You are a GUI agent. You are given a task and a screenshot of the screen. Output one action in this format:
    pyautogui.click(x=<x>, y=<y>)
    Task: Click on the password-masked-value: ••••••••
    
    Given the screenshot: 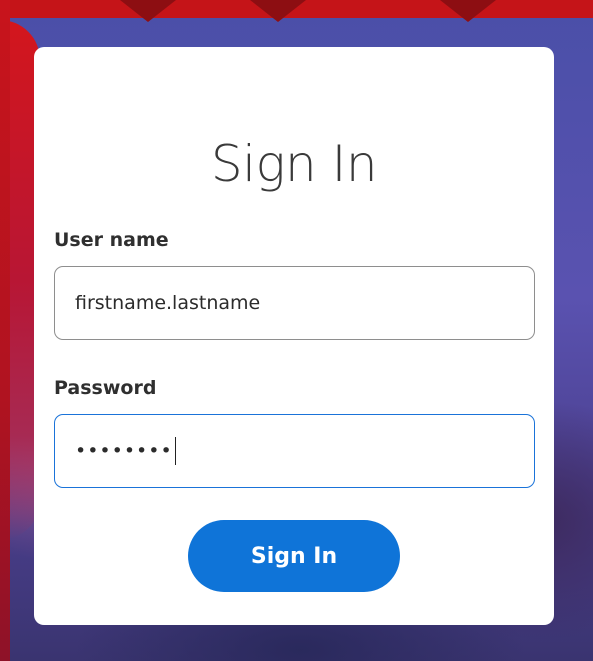 What is the action you would take?
    pyautogui.click(x=124, y=451)
    